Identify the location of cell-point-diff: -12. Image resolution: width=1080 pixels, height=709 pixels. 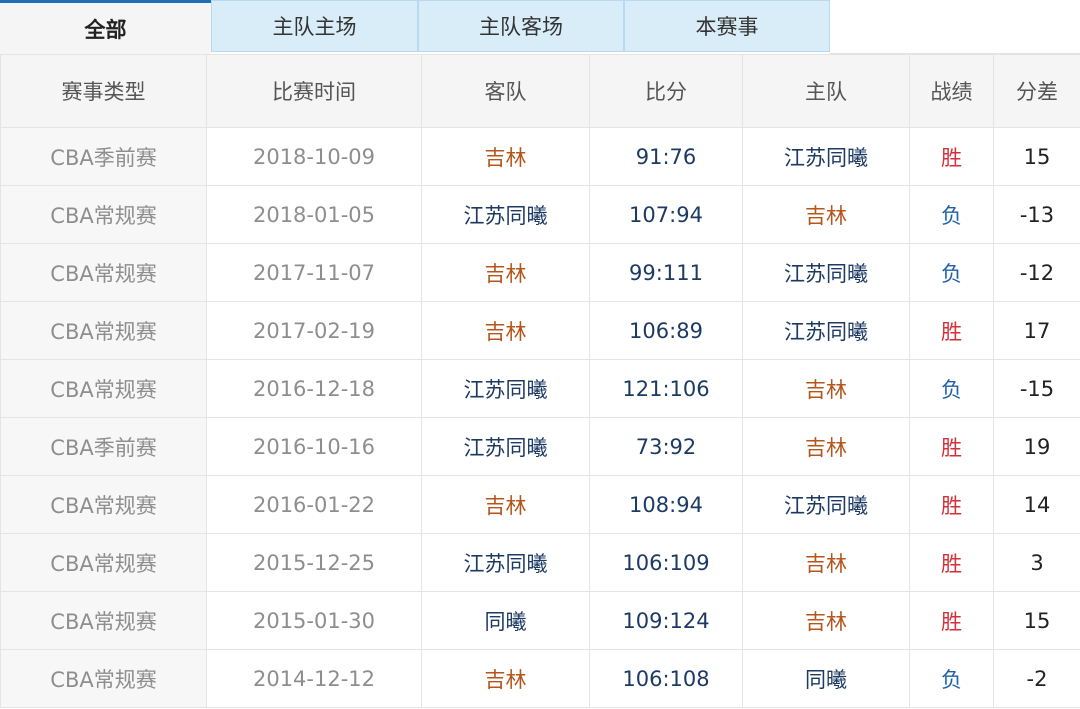
(1036, 272).